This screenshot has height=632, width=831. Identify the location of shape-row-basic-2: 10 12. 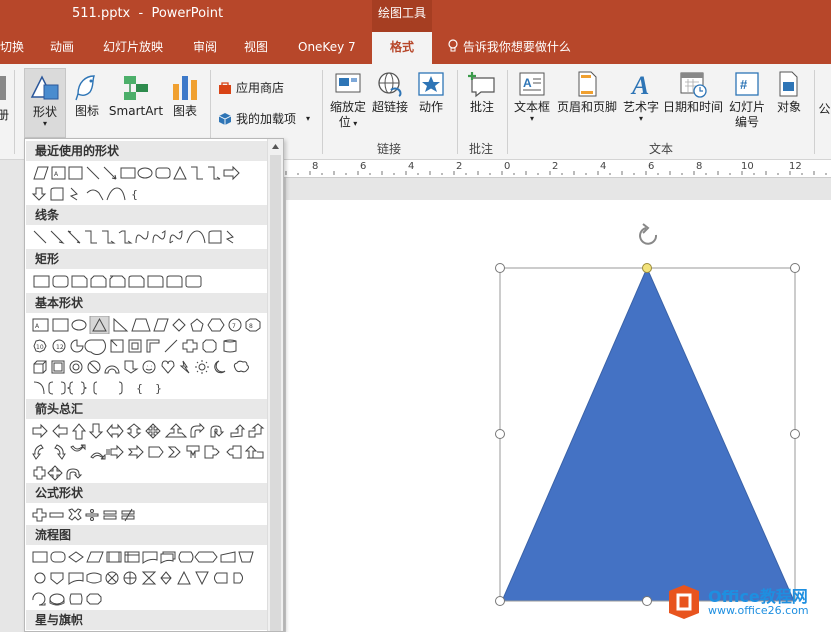
(151, 346).